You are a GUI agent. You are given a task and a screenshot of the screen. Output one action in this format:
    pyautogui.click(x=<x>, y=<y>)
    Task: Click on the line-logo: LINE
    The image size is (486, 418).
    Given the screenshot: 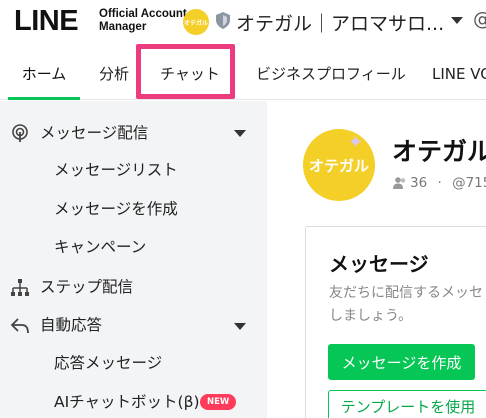 What is the action you would take?
    pyautogui.click(x=46, y=21)
    